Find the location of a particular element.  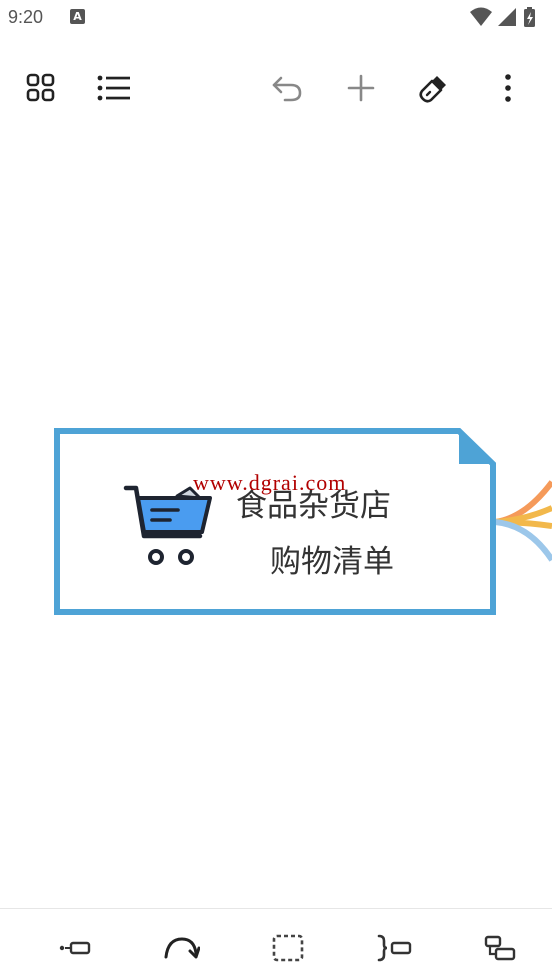

grid-icon is located at coordinates (40, 87).